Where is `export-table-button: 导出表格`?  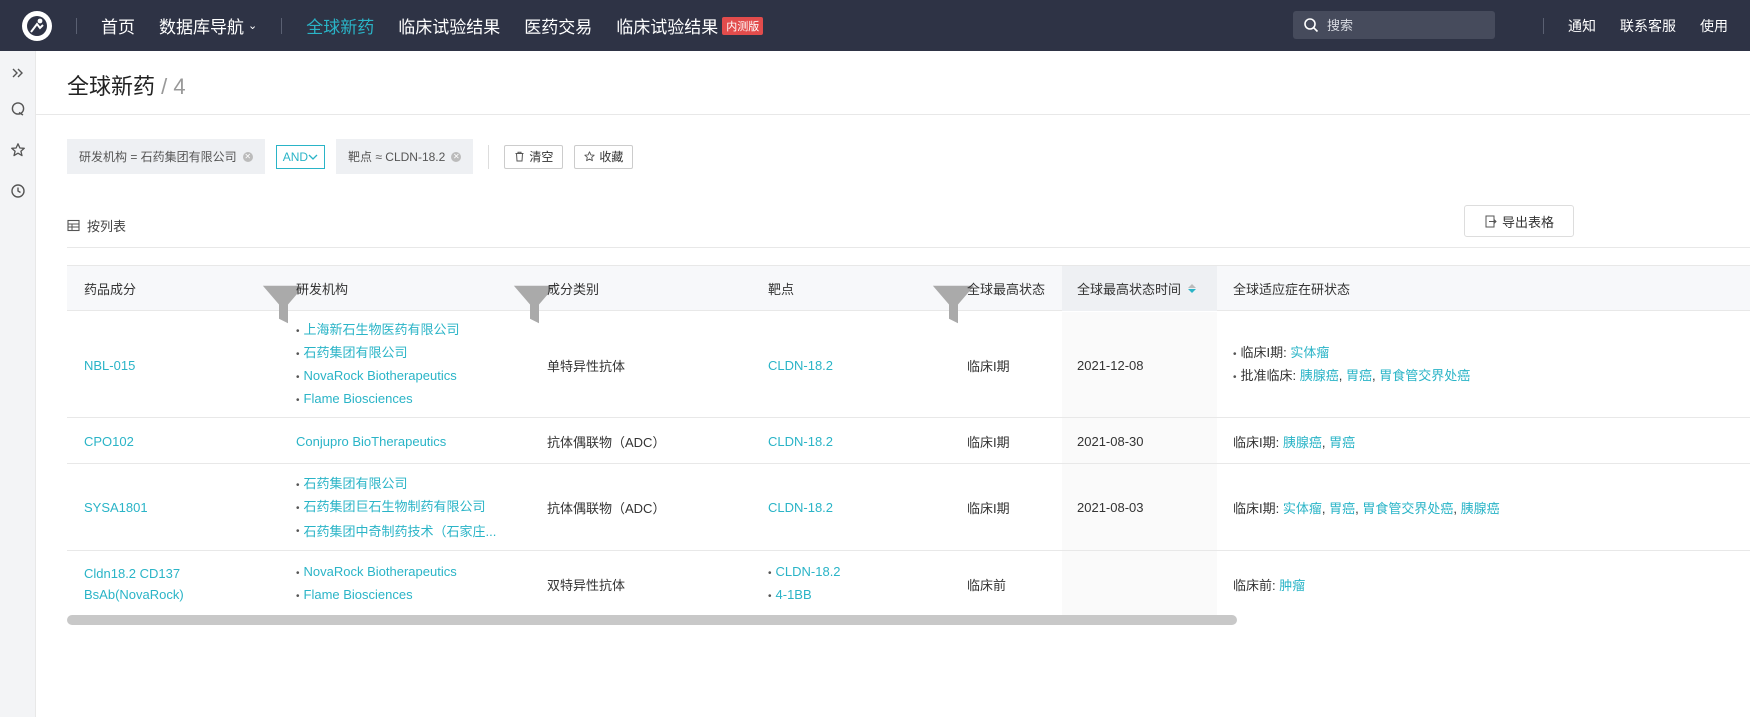
export-table-button: 导出表格 is located at coordinates (1519, 221).